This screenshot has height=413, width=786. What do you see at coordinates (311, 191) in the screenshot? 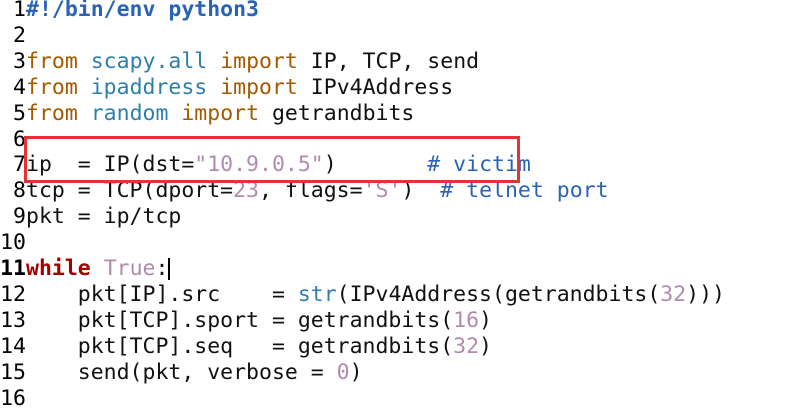
I see `code-token: , flags=` at bounding box center [311, 191].